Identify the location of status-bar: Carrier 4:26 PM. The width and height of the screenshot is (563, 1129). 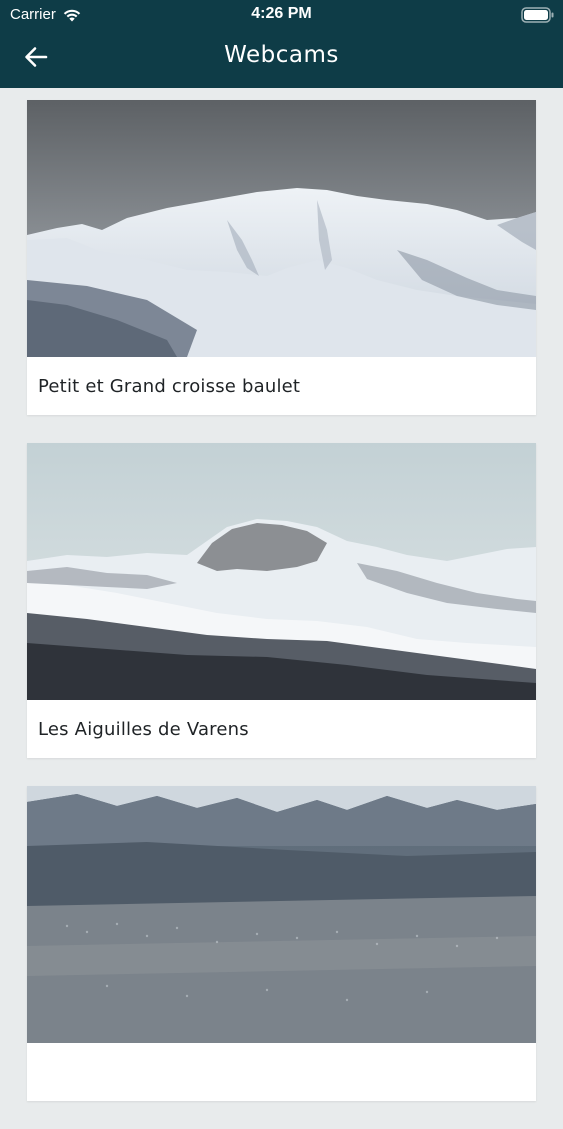
(281, 15).